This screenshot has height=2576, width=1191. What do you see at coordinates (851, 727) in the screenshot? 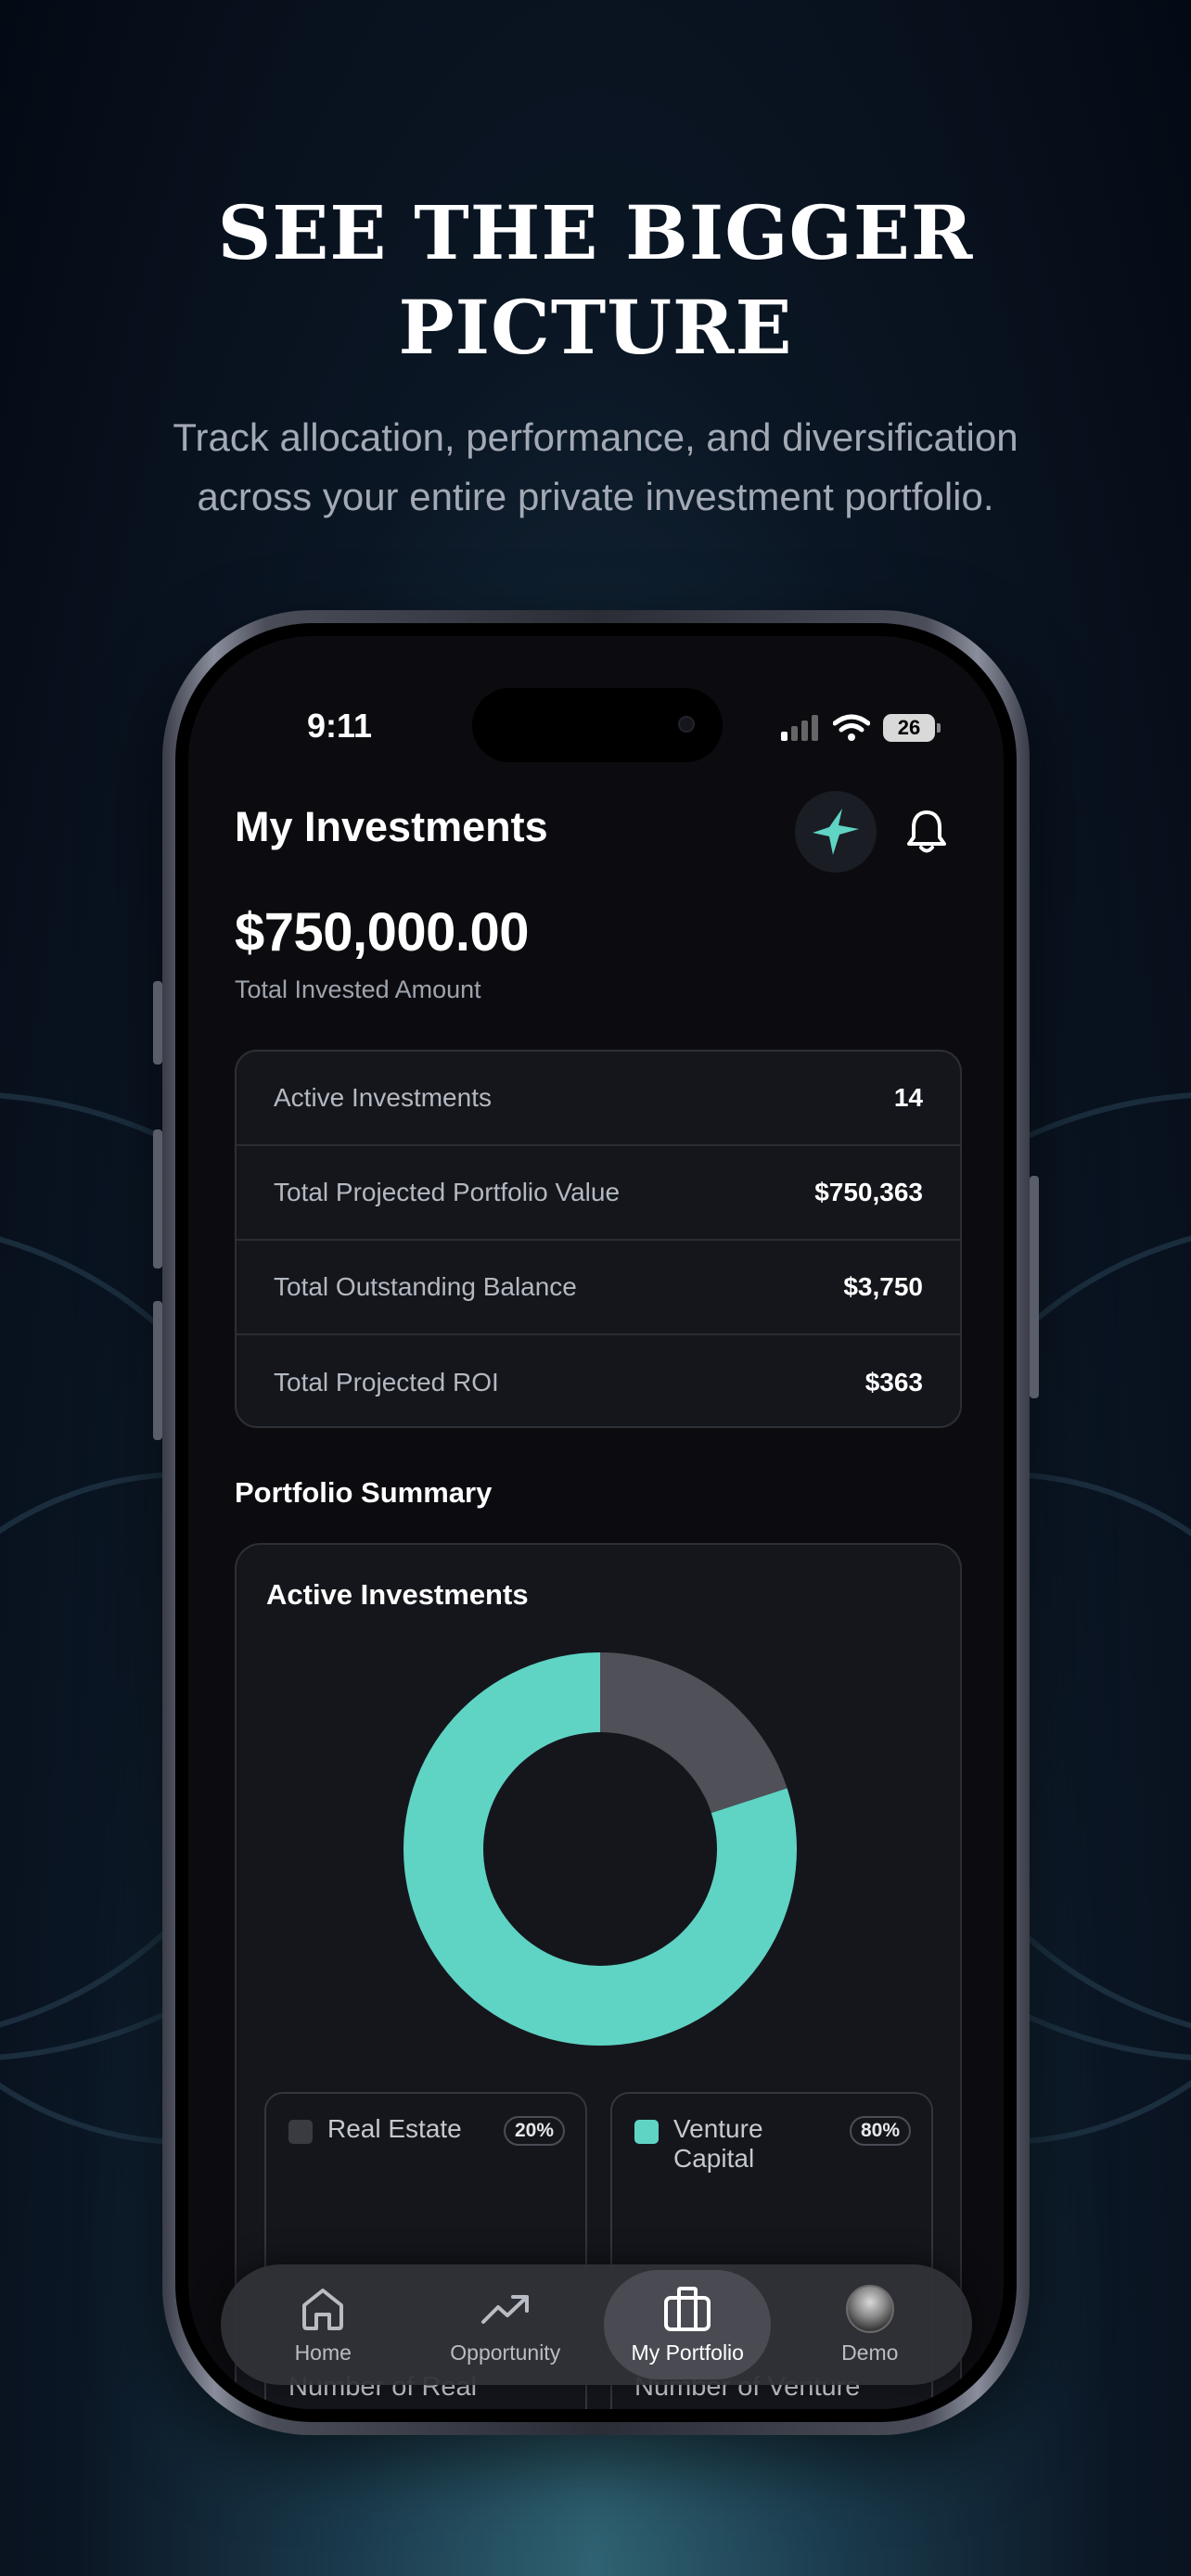
I see `wifi-icon` at bounding box center [851, 727].